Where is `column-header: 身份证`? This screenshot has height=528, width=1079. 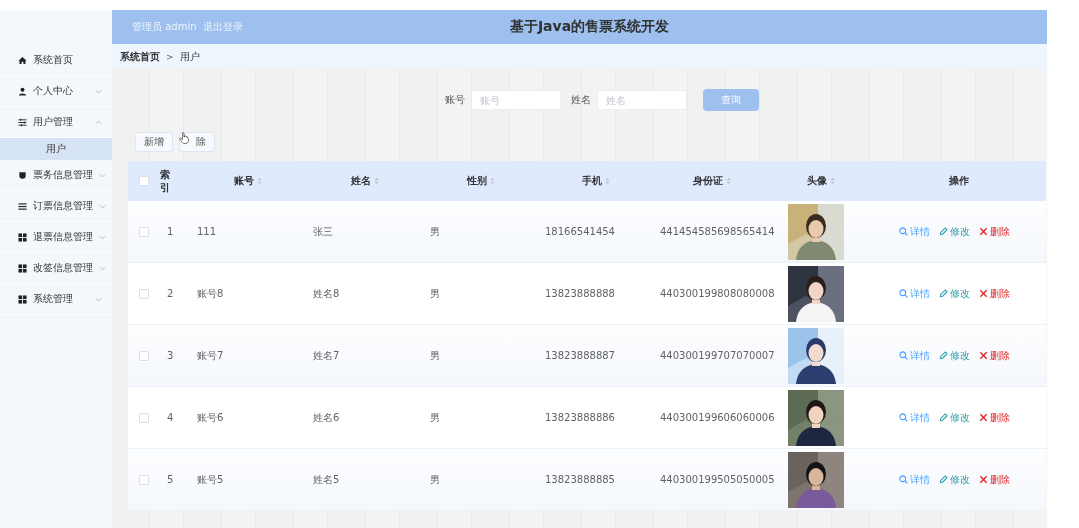 column-header: 身份证 is located at coordinates (708, 181).